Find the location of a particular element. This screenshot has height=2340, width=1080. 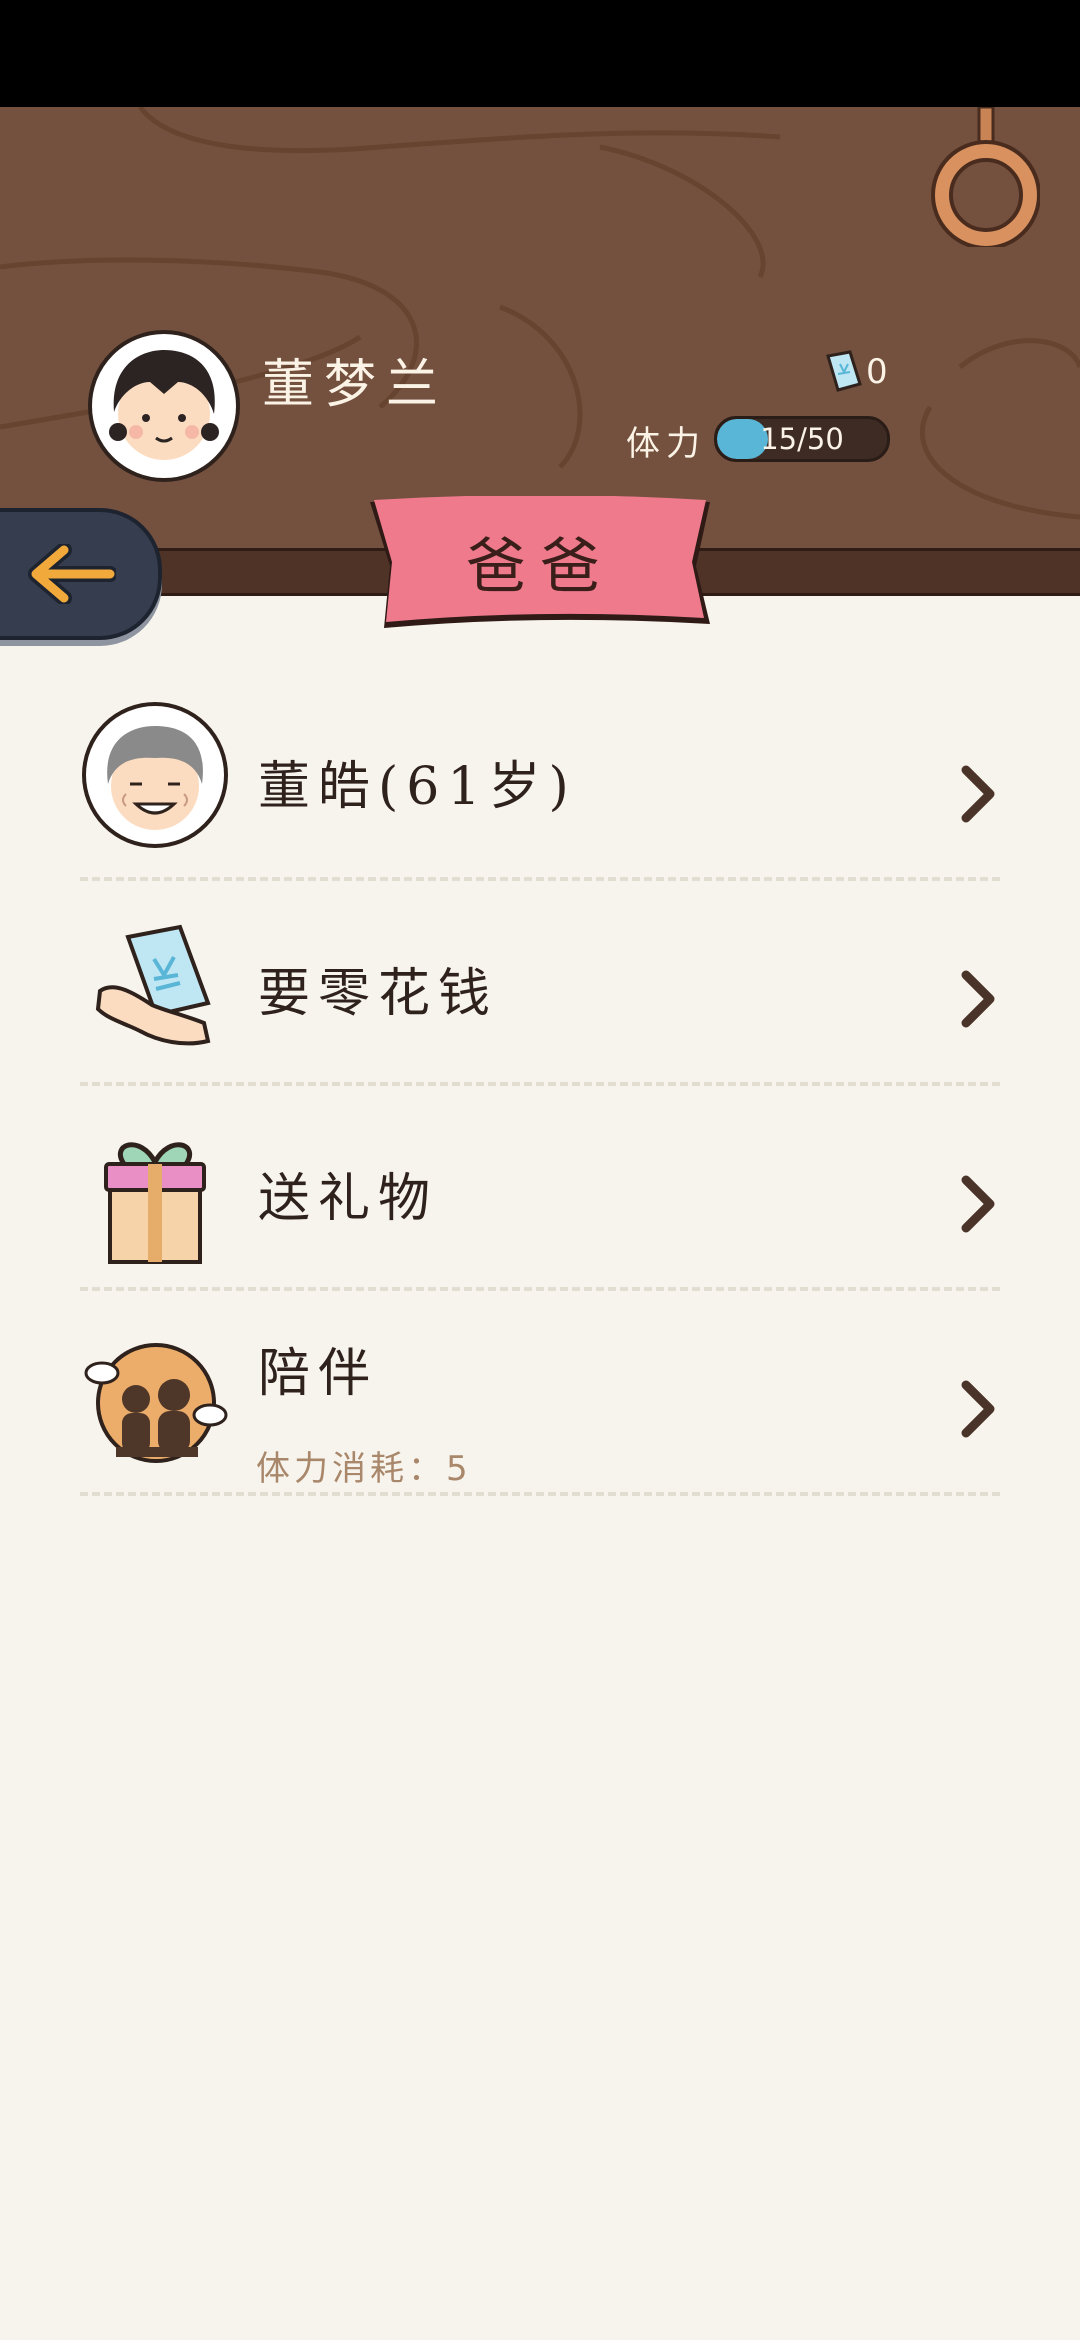

money-ticket-icon is located at coordinates (844, 371).